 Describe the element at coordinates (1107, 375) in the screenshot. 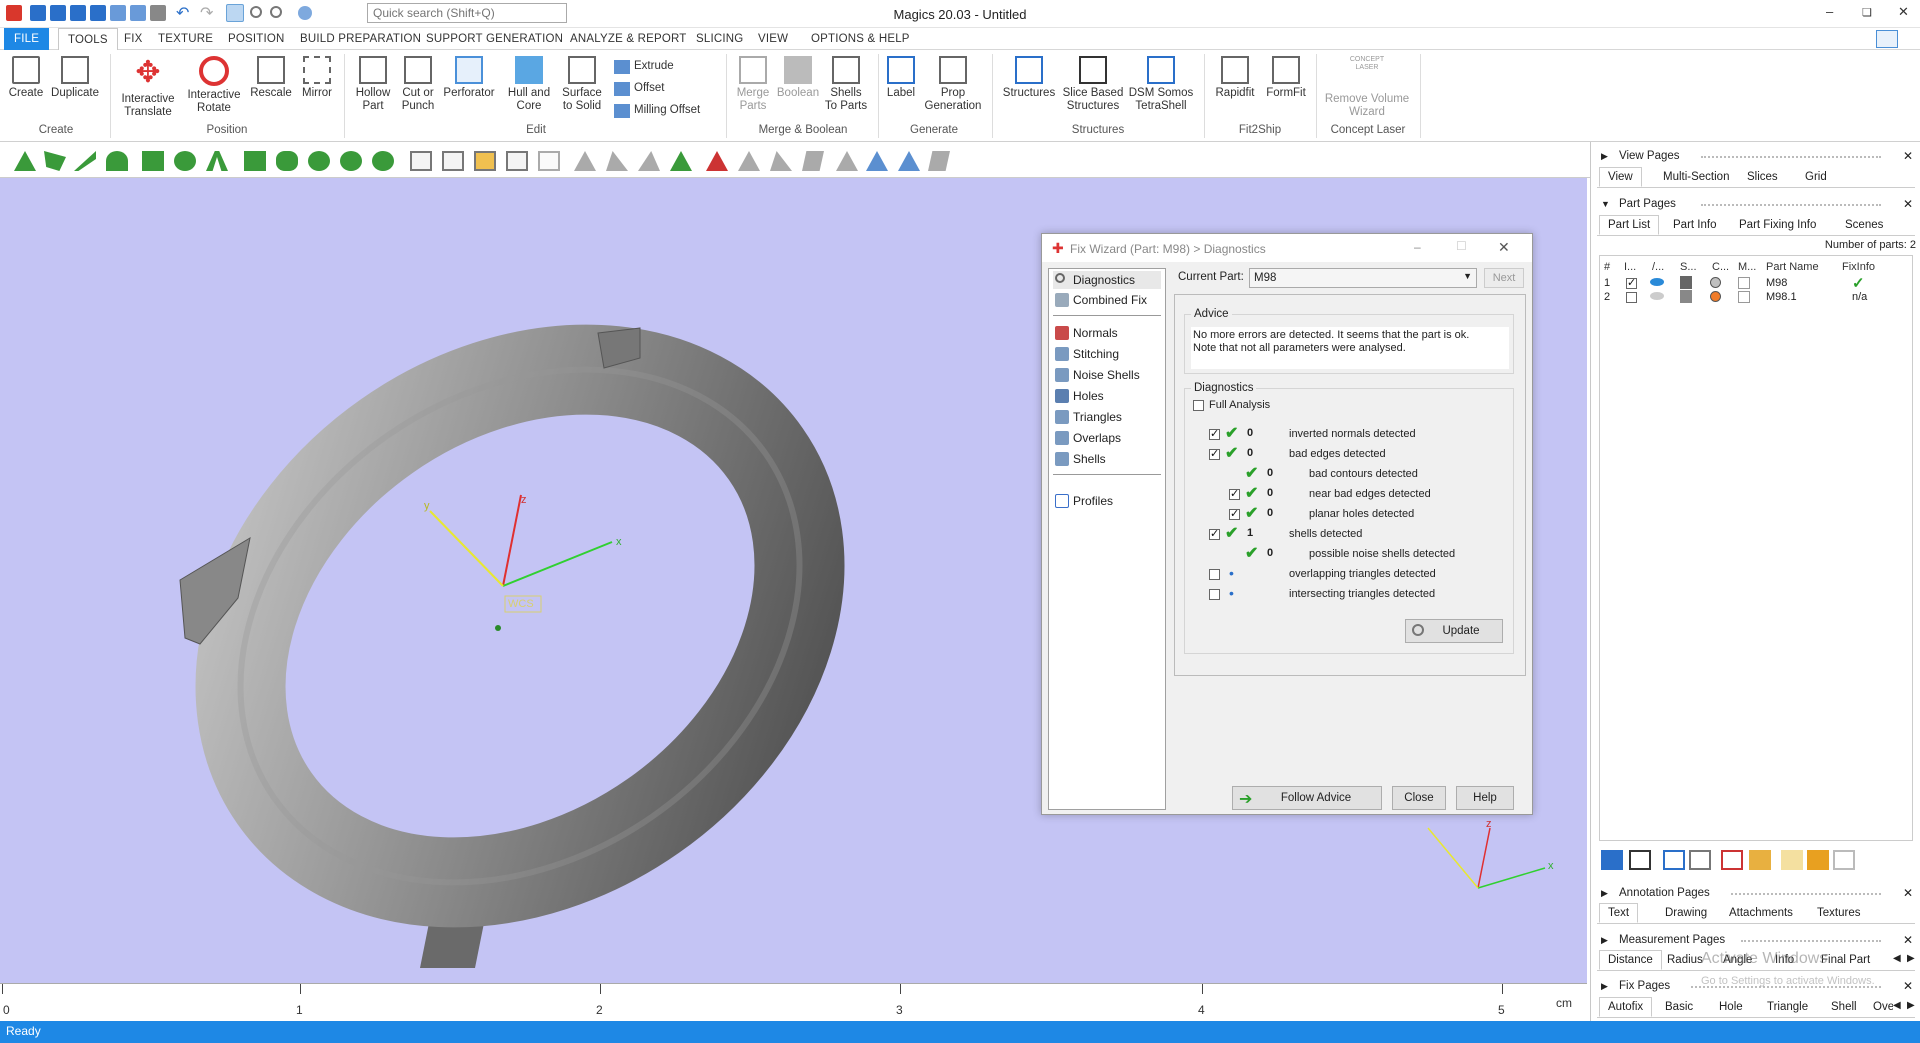

I see `nav-noise-shells: Noise Shells` at that location.